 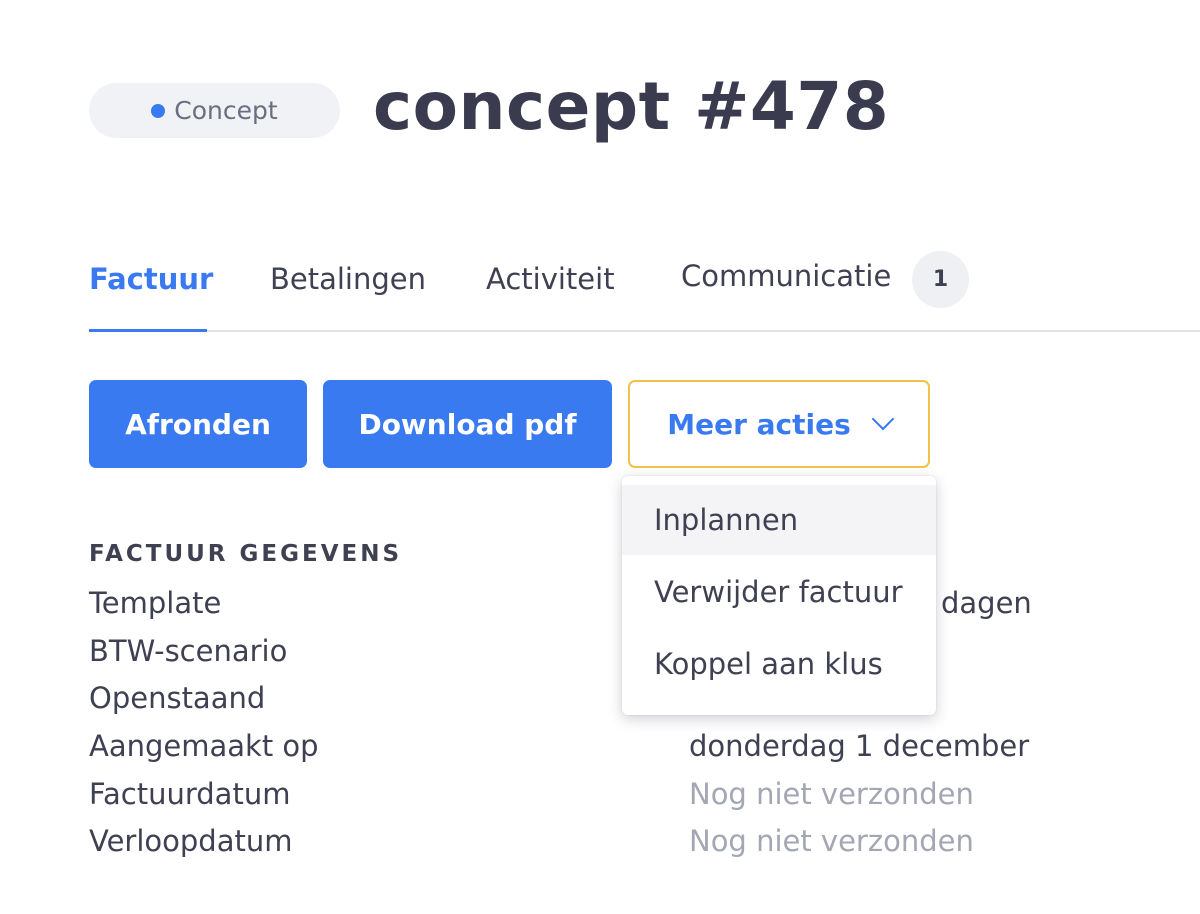 What do you see at coordinates (158, 110) in the screenshot?
I see `status-dot-icon` at bounding box center [158, 110].